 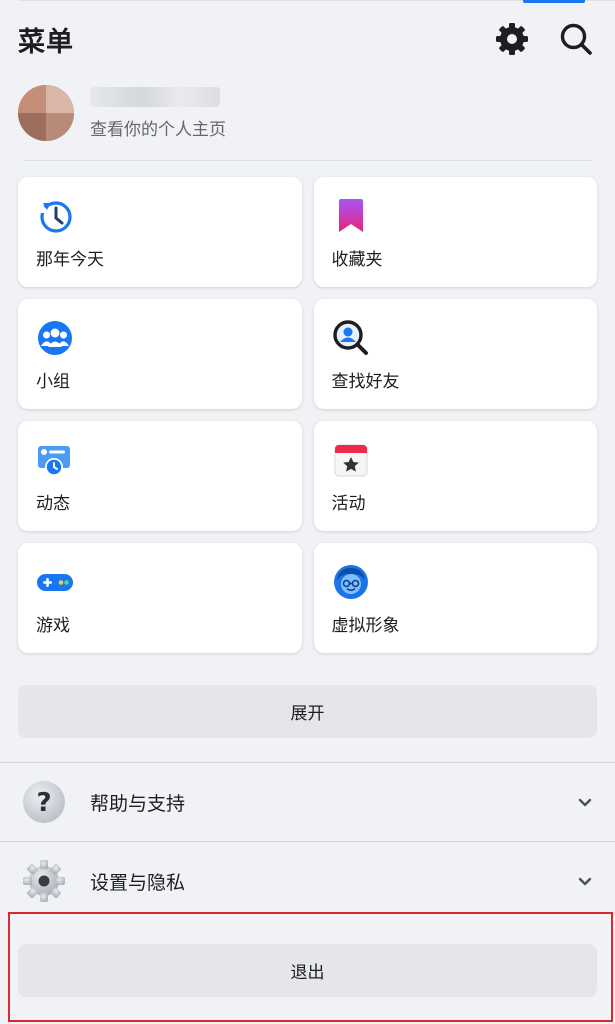 I want to click on settings-button, so click(x=512, y=39).